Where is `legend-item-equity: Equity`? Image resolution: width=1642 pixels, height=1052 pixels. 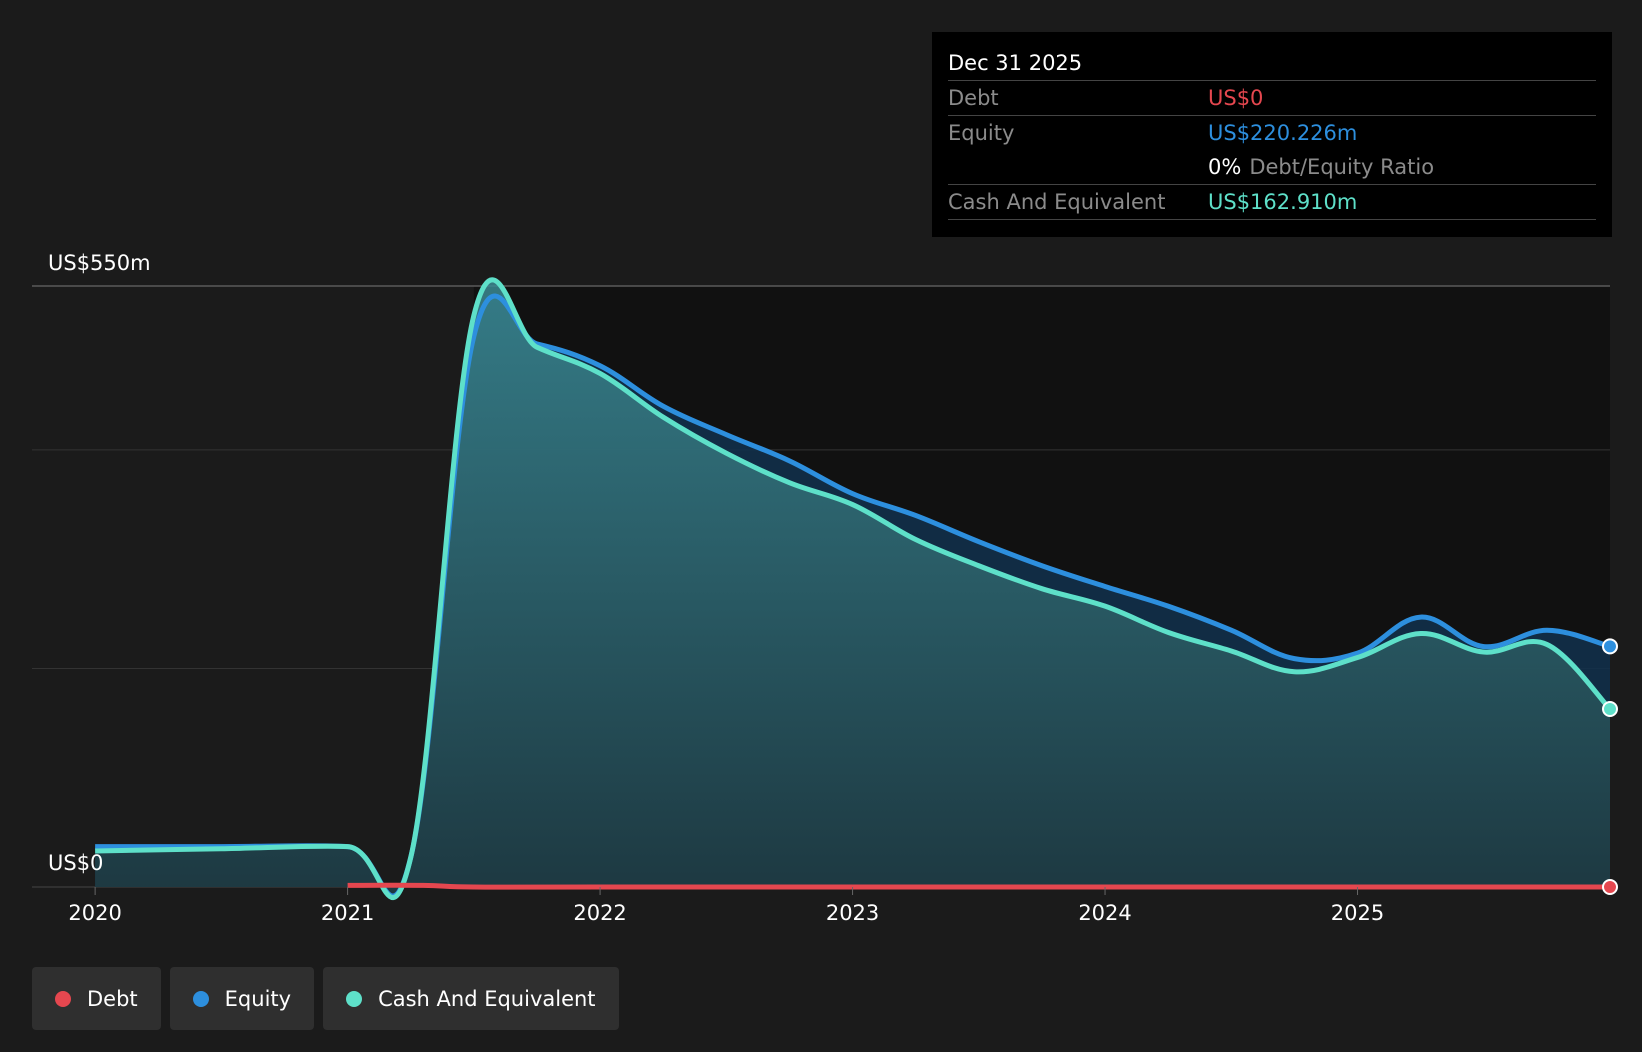
legend-item-equity: Equity is located at coordinates (242, 998).